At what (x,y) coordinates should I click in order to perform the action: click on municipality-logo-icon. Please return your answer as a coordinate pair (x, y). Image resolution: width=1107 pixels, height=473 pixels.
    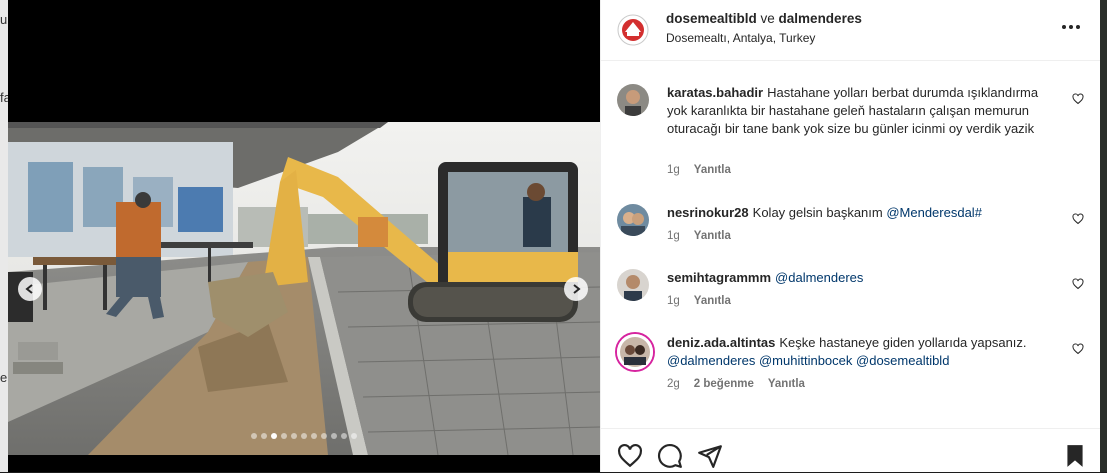
    Looking at the image, I should click on (633, 30).